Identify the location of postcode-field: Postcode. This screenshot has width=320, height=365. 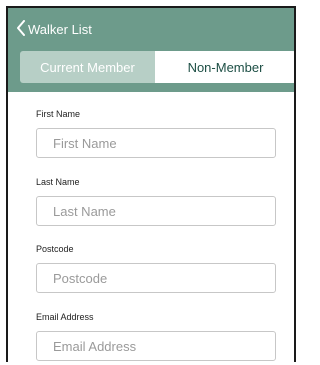
(157, 268).